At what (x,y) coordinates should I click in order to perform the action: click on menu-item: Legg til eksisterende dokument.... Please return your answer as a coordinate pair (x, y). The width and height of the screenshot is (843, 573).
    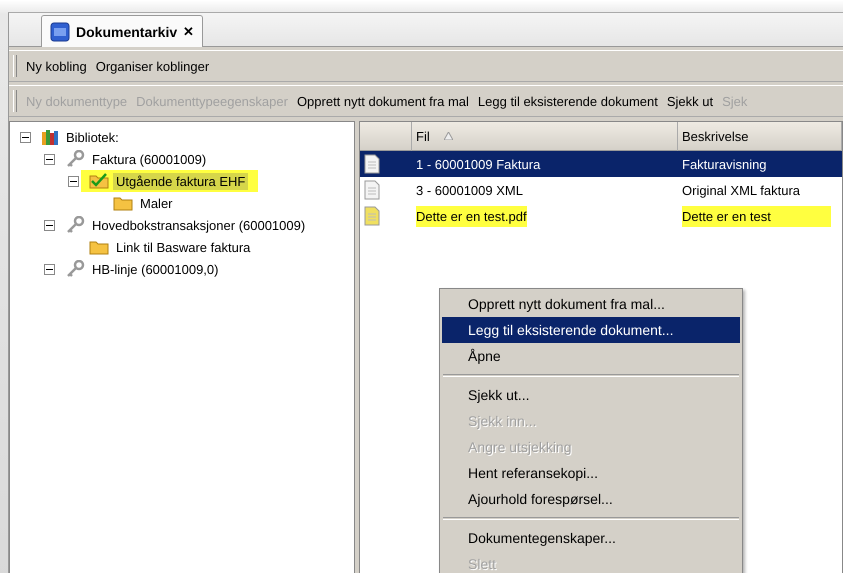
    Looking at the image, I should click on (591, 330).